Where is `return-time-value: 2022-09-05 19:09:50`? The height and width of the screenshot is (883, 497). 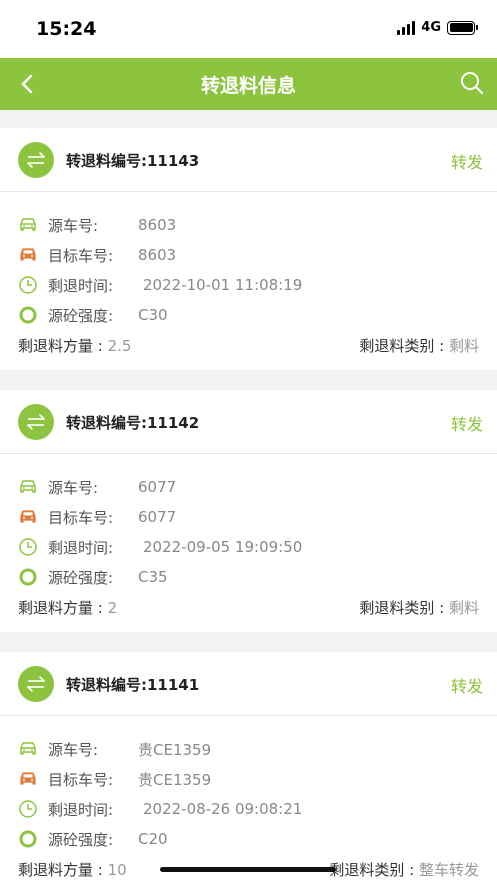 return-time-value: 2022-09-05 19:09:50 is located at coordinates (223, 547).